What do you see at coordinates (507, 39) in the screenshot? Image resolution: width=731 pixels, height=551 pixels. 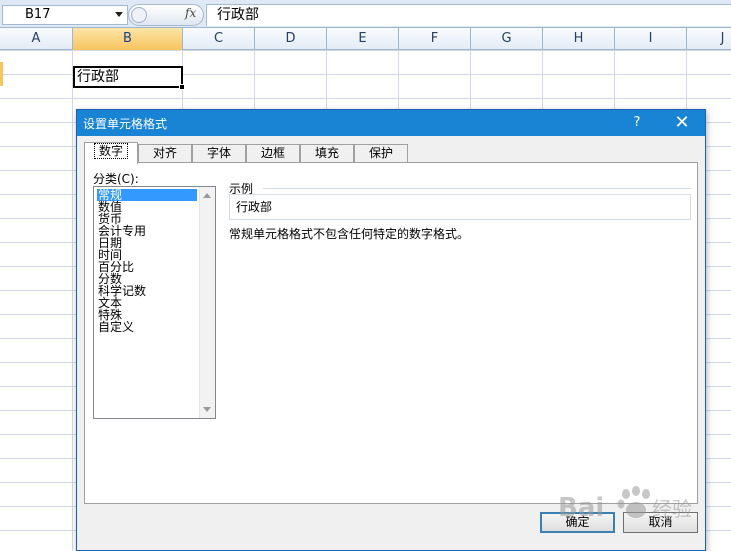 I see `column-header-g: G` at bounding box center [507, 39].